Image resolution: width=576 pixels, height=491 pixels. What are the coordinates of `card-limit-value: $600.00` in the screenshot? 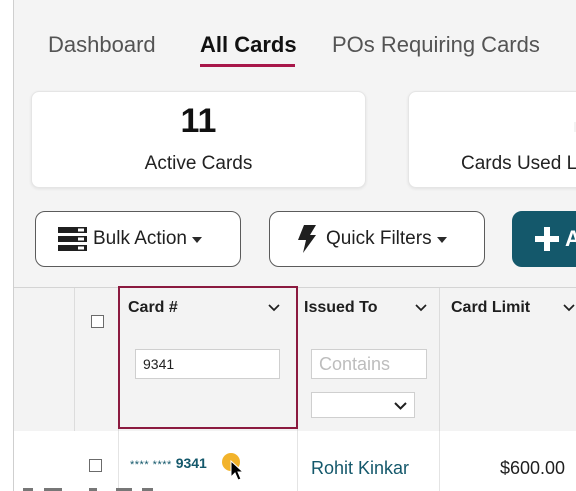 It's located at (533, 468).